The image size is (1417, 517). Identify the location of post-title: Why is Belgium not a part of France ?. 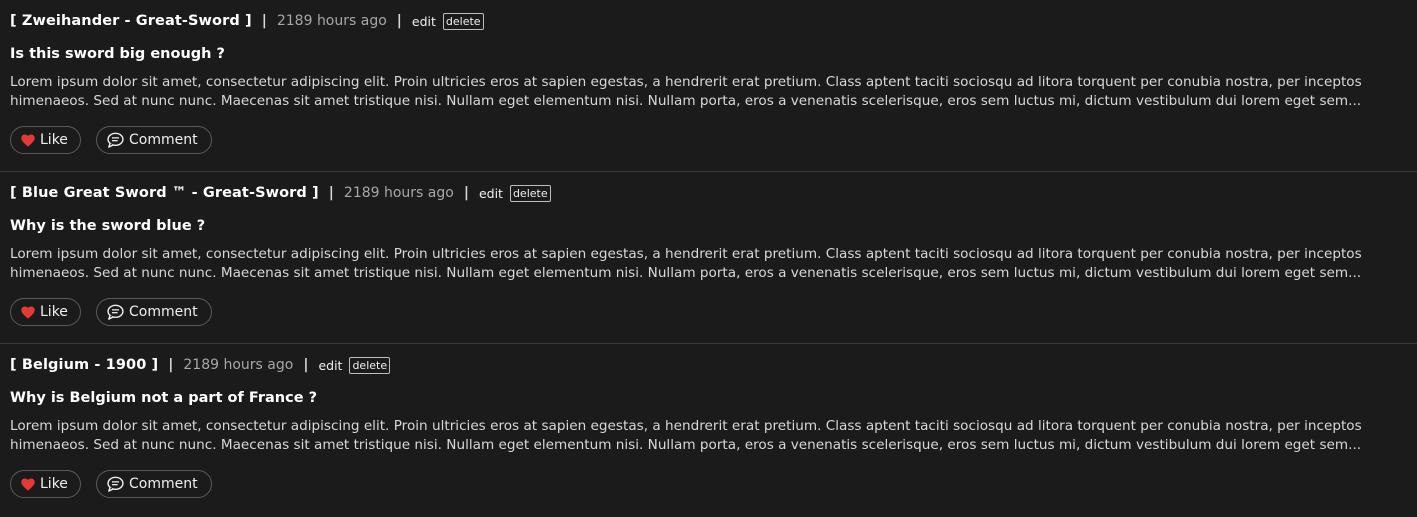
(163, 398).